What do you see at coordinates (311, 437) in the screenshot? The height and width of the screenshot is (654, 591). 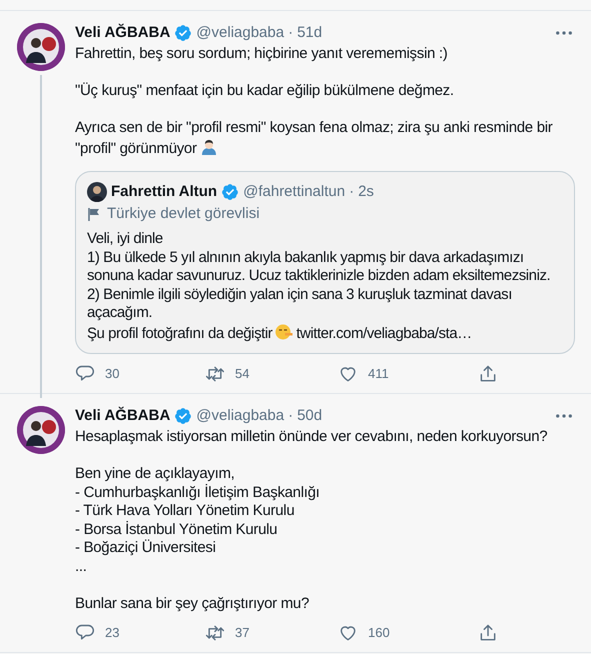 I see `tweet-text: Hesaplaşmak istiyorsan milletin önünde ver cevabını, neden korkuyorsun?` at bounding box center [311, 437].